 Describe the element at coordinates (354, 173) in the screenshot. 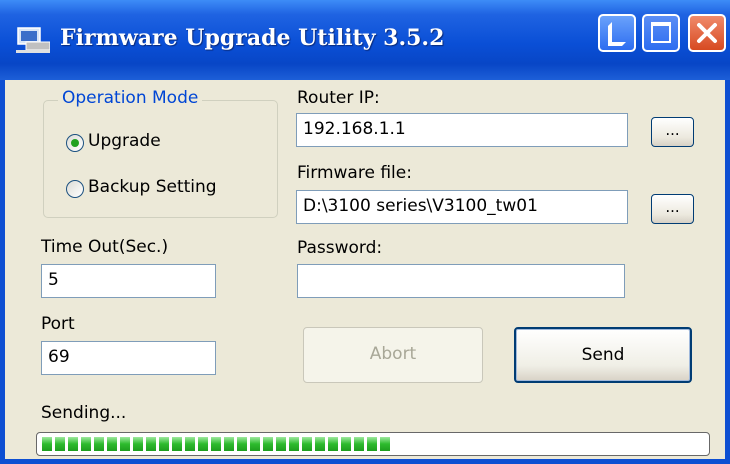

I see `firmware-file-label: Firmware file:` at that location.